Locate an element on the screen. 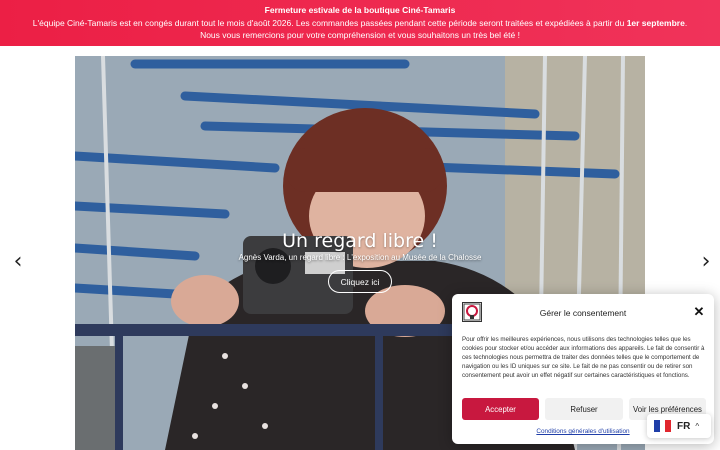 Image resolution: width=720 pixels, height=450 pixels. banner-date: 1er septembre is located at coordinates (655, 22).